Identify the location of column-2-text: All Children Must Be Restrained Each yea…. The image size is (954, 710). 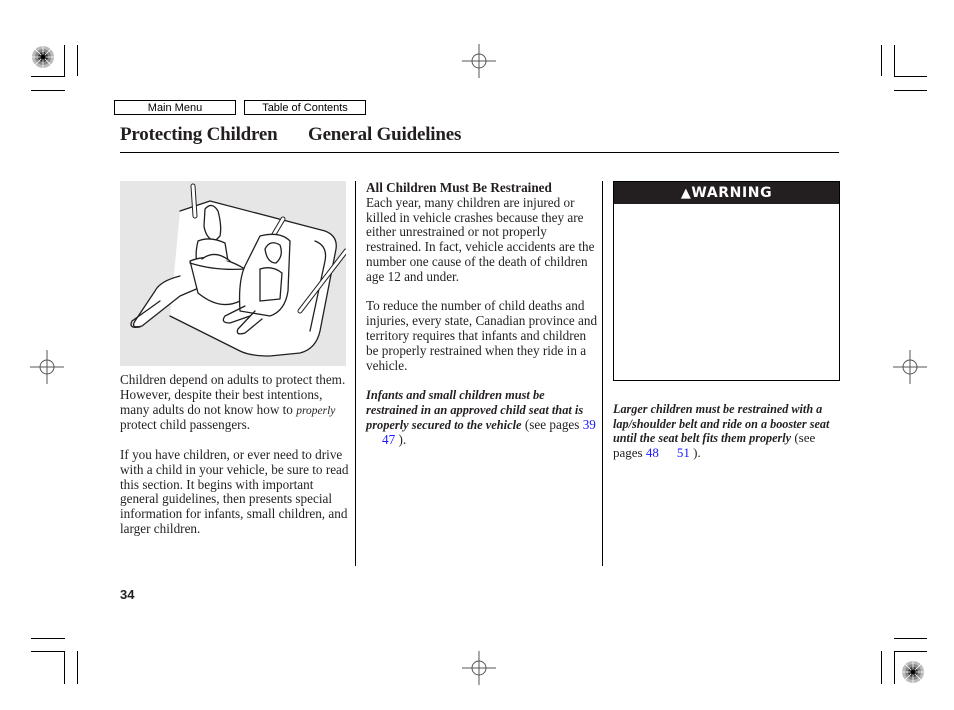
(482, 313).